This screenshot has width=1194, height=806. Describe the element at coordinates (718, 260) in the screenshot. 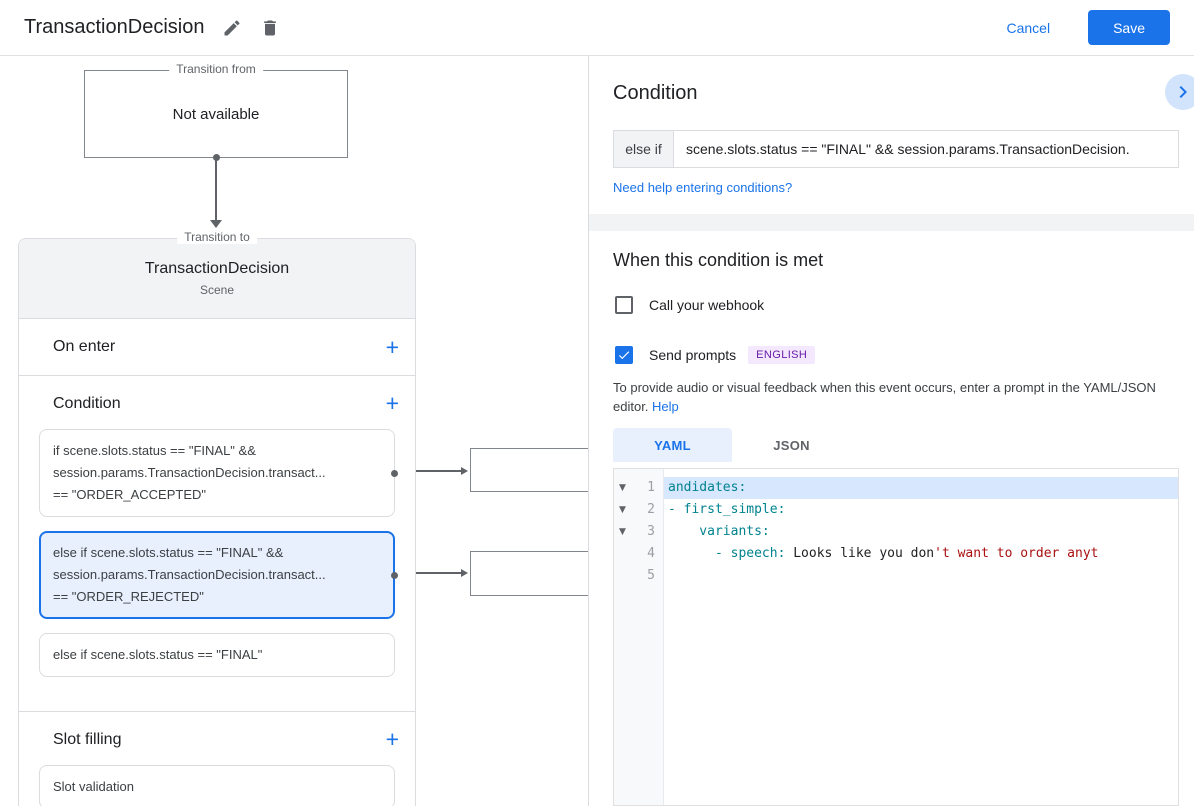

I see `when-condition-met-title: When this condition is met` at that location.